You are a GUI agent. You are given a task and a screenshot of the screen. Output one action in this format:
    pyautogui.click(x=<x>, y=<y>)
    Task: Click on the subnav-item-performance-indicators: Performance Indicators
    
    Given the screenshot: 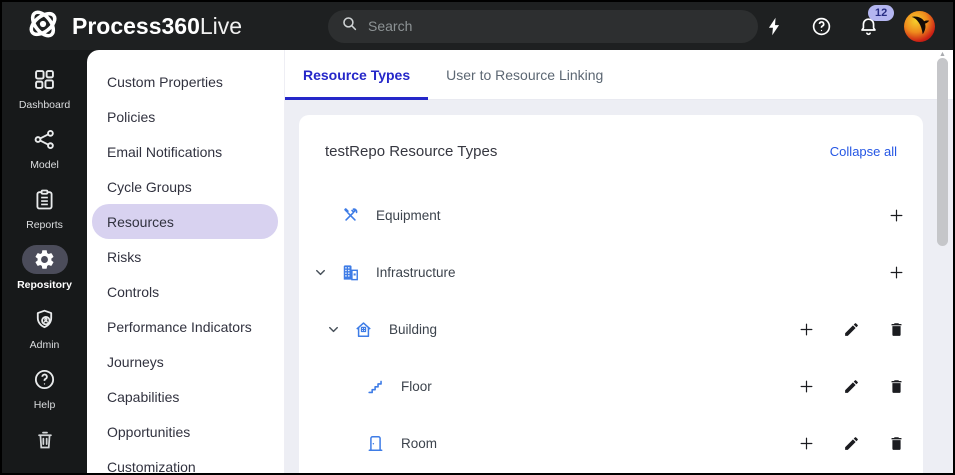 What is the action you would take?
    pyautogui.click(x=185, y=326)
    